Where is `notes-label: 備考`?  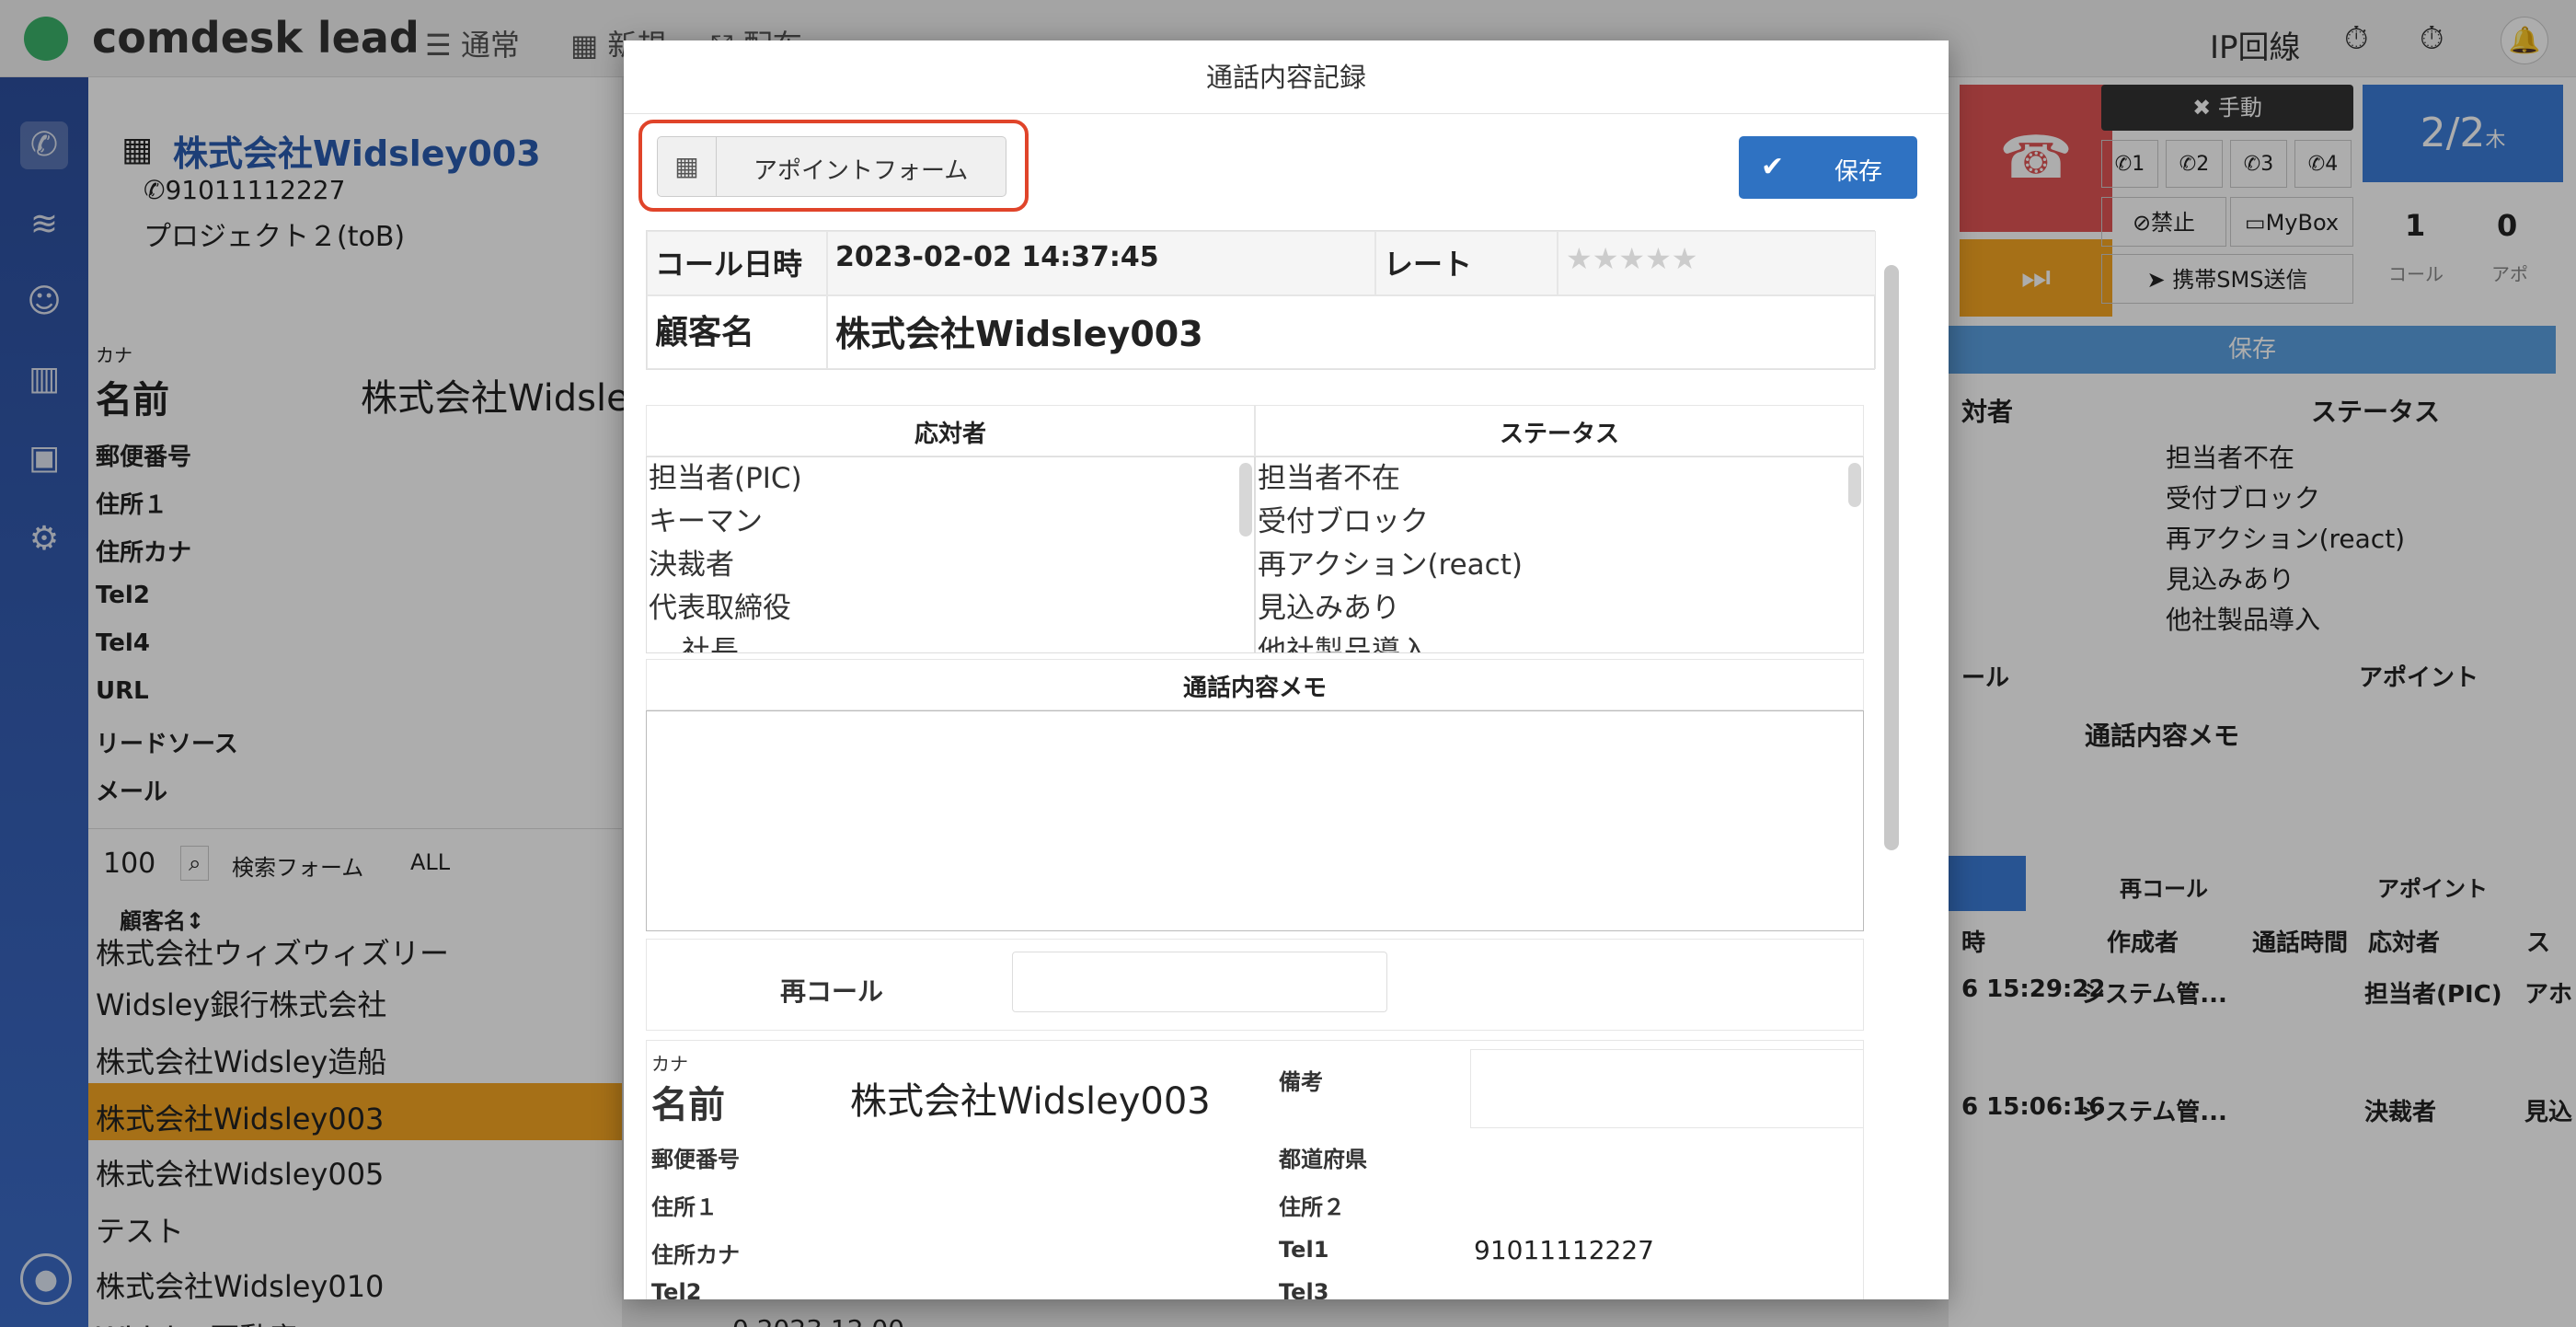
notes-label: 備考 is located at coordinates (1301, 1082).